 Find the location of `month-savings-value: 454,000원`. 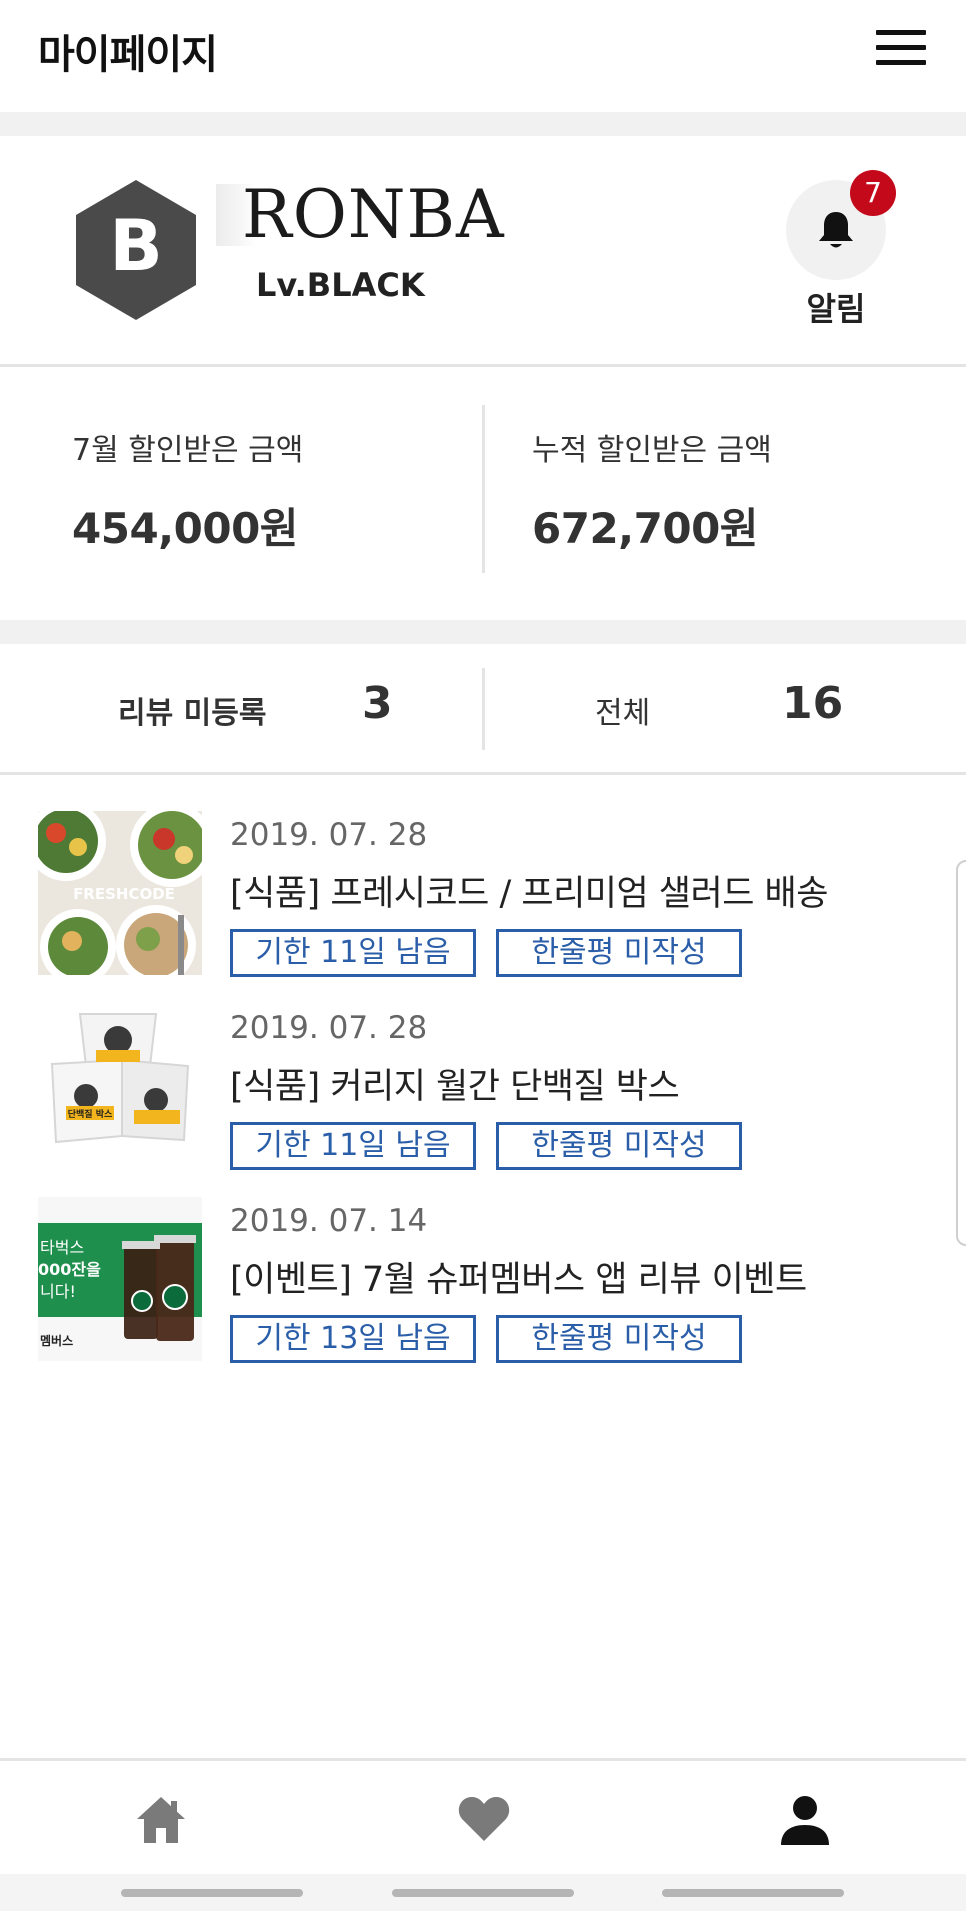

month-savings-value: 454,000원 is located at coordinates (185, 528).